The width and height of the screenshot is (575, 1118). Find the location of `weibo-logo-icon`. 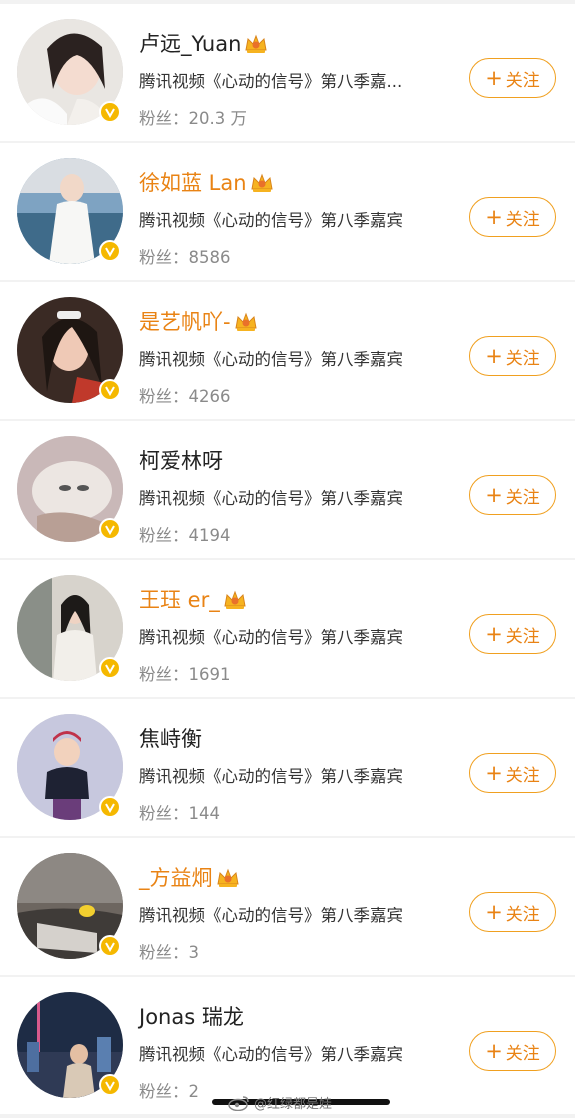

weibo-logo-icon is located at coordinates (238, 1103).